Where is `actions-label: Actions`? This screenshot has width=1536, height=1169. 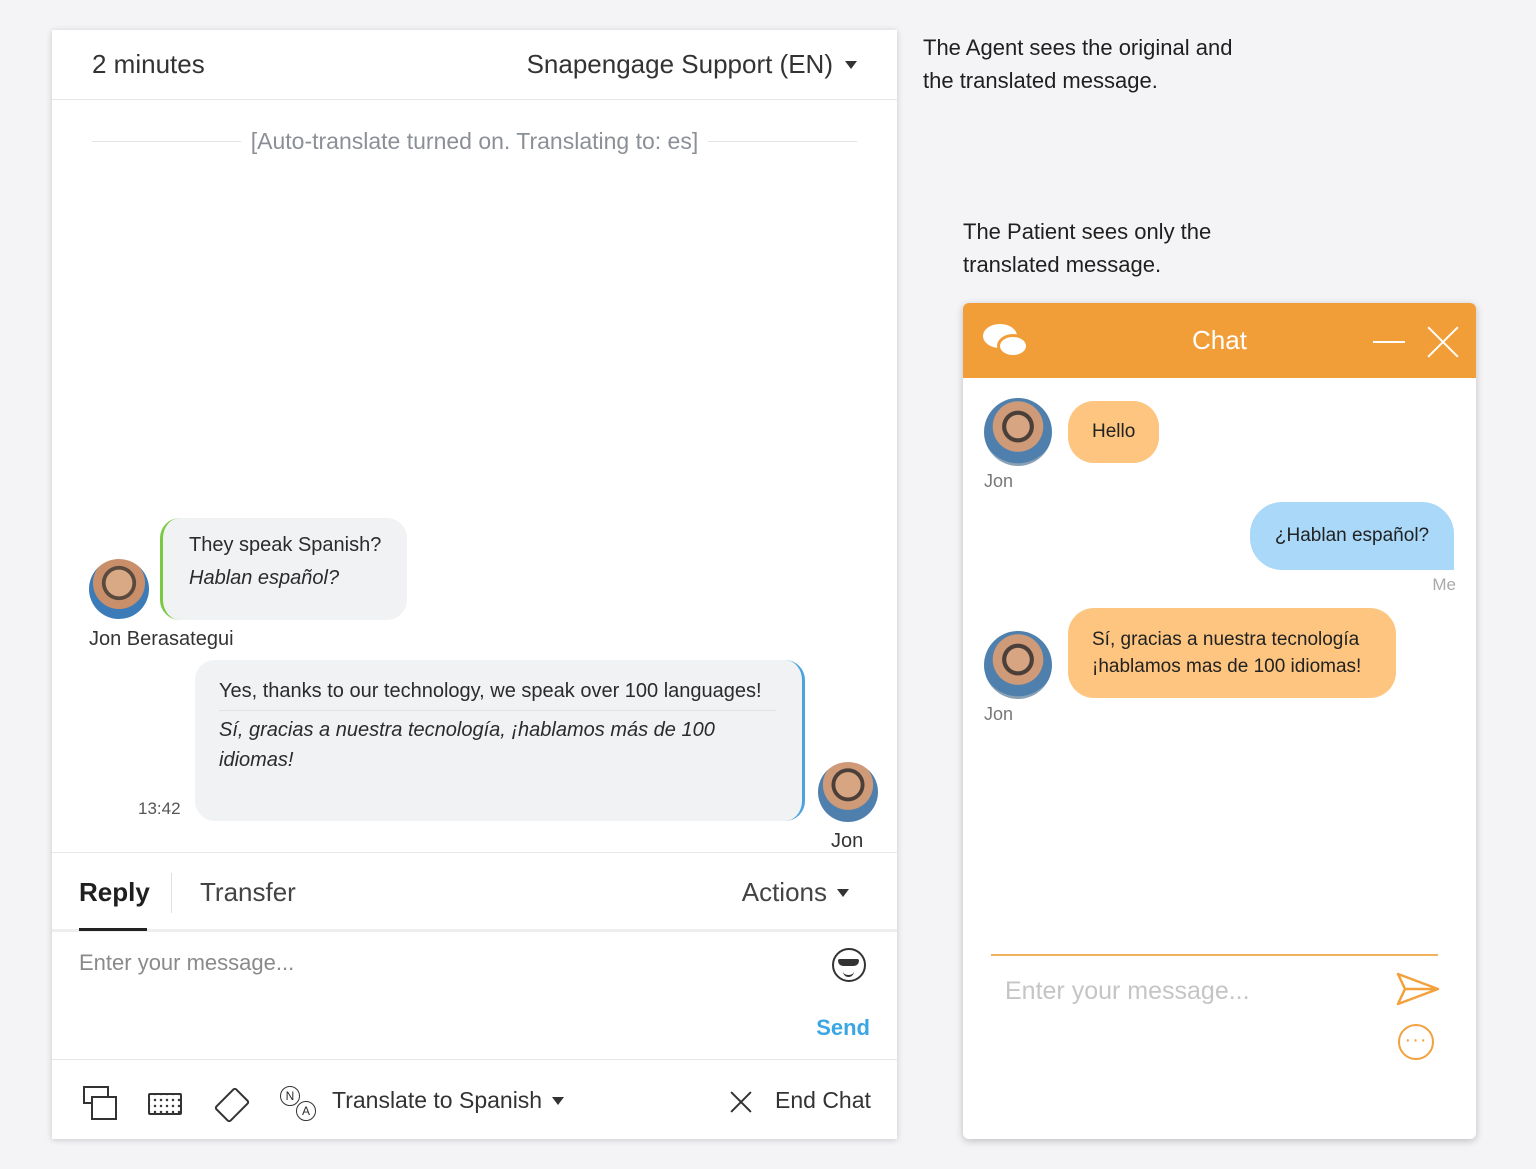 actions-label: Actions is located at coordinates (784, 892).